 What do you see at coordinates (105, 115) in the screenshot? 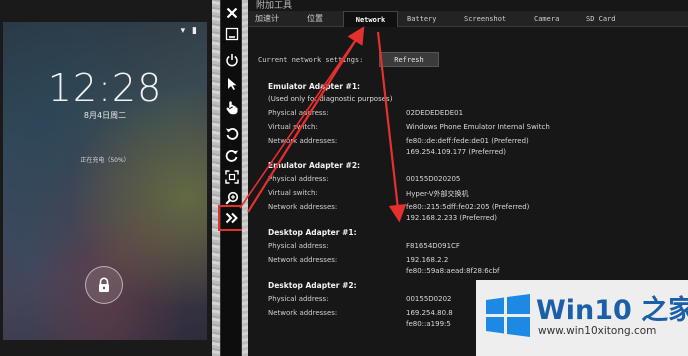
I see `lock-screen-date: 8月4日周二` at bounding box center [105, 115].